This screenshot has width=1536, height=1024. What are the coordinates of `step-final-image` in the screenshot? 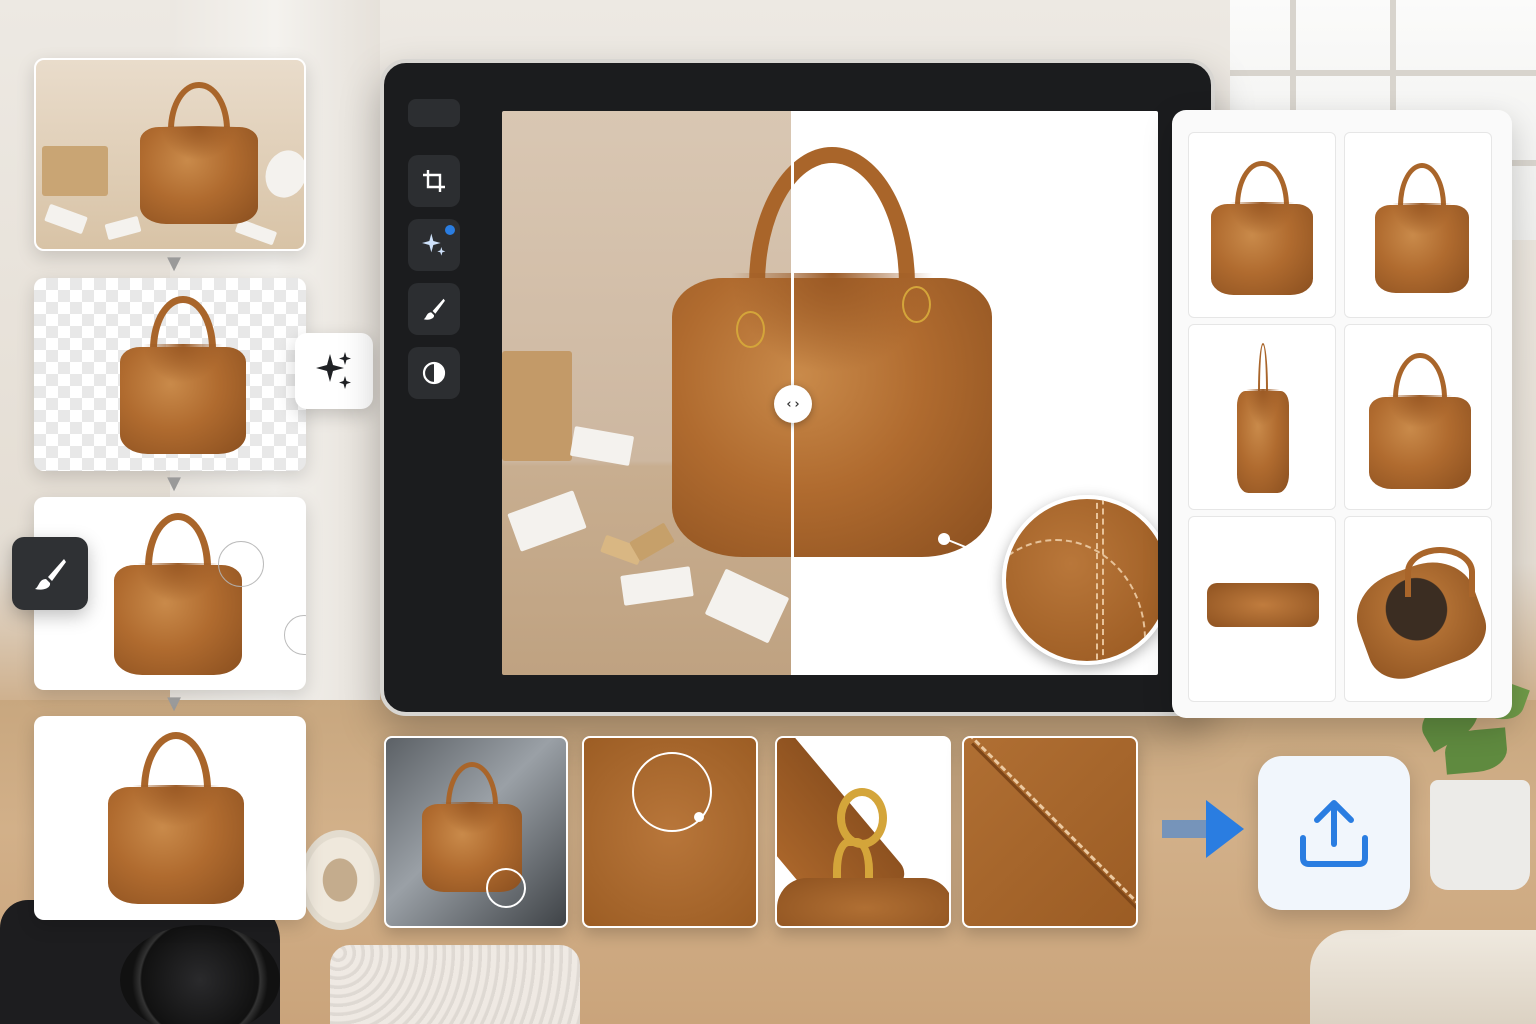 It's located at (170, 818).